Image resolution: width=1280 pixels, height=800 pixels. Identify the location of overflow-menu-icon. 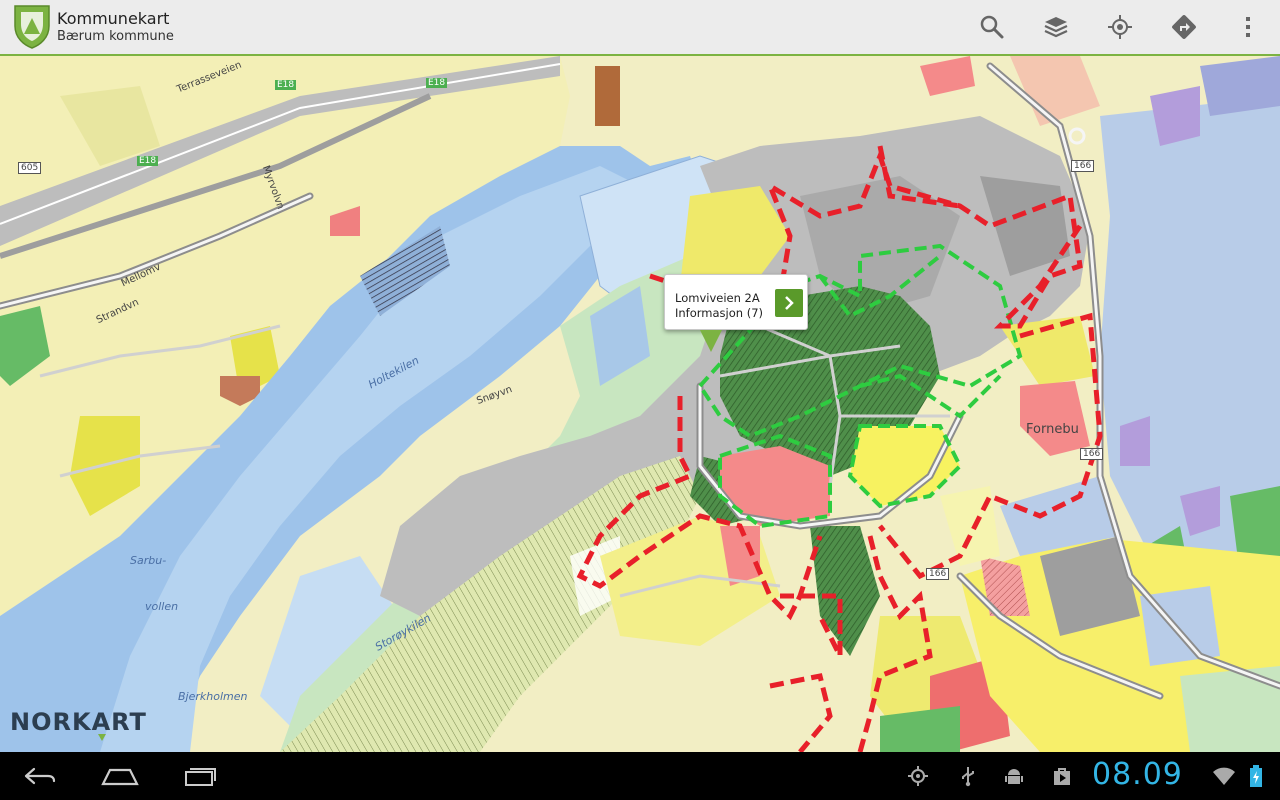
(1248, 27).